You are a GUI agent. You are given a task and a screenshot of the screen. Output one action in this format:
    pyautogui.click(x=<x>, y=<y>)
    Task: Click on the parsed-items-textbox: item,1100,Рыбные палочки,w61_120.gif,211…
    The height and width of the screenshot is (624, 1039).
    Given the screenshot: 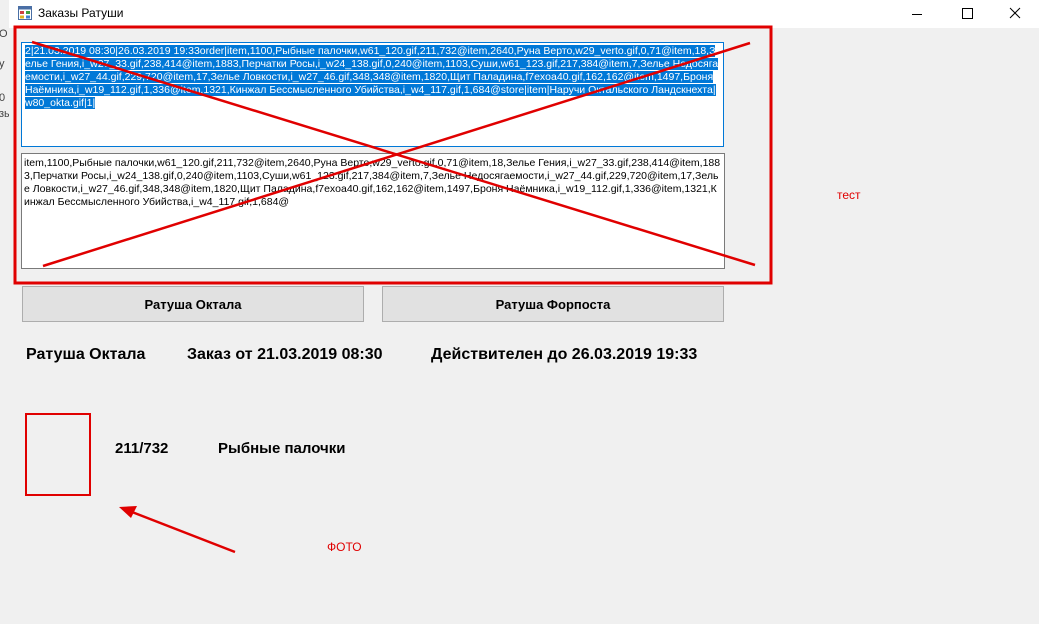 What is the action you would take?
    pyautogui.click(x=373, y=211)
    